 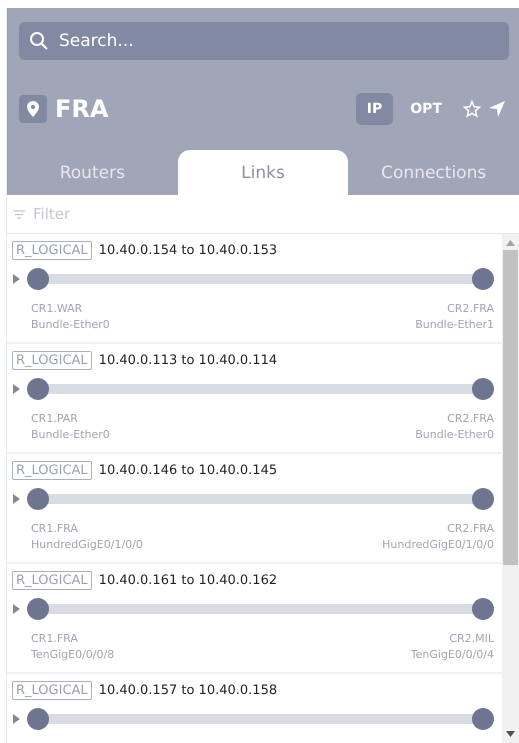 What do you see at coordinates (471, 638) in the screenshot?
I see `router-name: CR2.MIL` at bounding box center [471, 638].